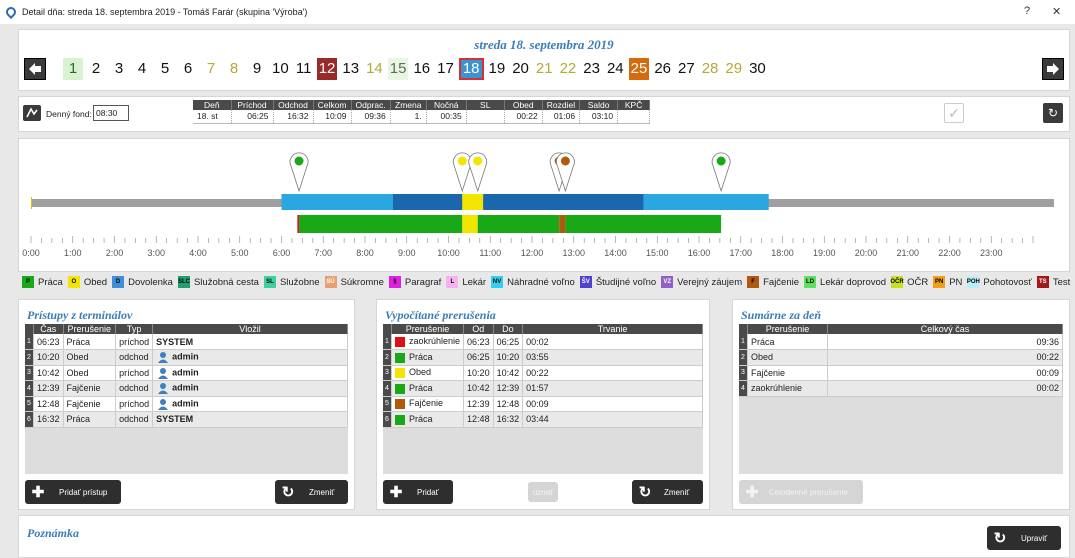  What do you see at coordinates (186, 388) in the screenshot?
I see `table-row: 4 12:39 Fajčenie odchod admin` at bounding box center [186, 388].